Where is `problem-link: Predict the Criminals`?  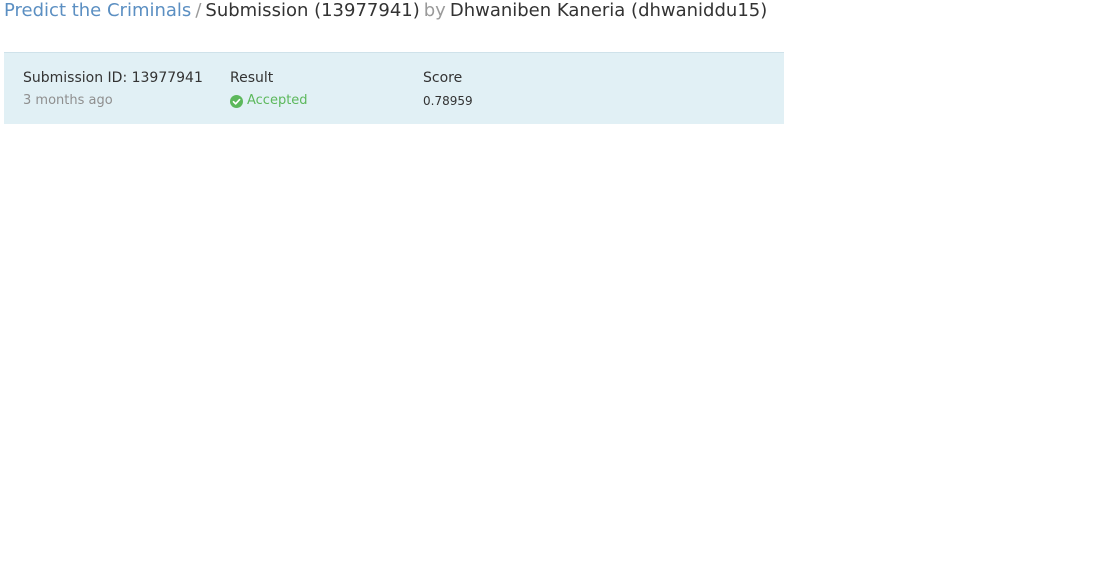 problem-link: Predict the Criminals is located at coordinates (97, 10).